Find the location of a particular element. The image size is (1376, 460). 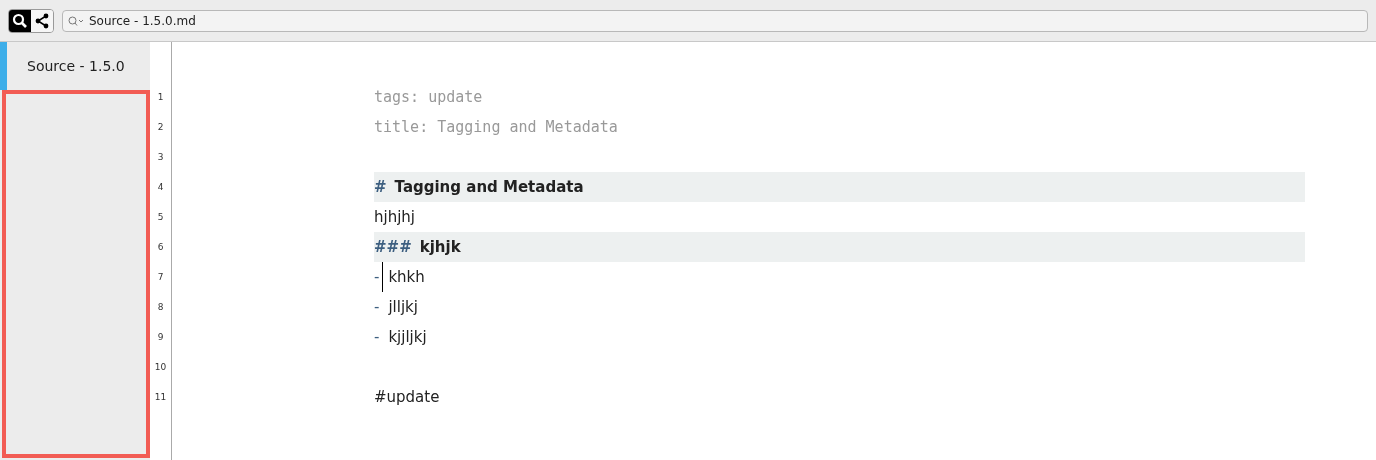

line-number: 6 is located at coordinates (160, 247).